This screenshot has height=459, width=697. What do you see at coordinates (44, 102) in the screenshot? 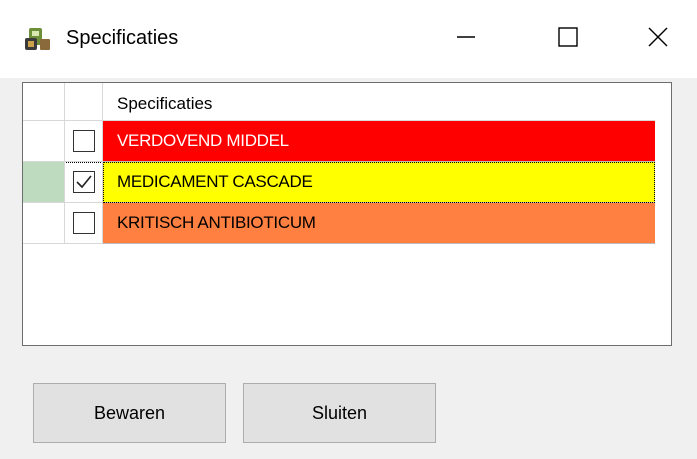
I see `row-selector-header` at bounding box center [44, 102].